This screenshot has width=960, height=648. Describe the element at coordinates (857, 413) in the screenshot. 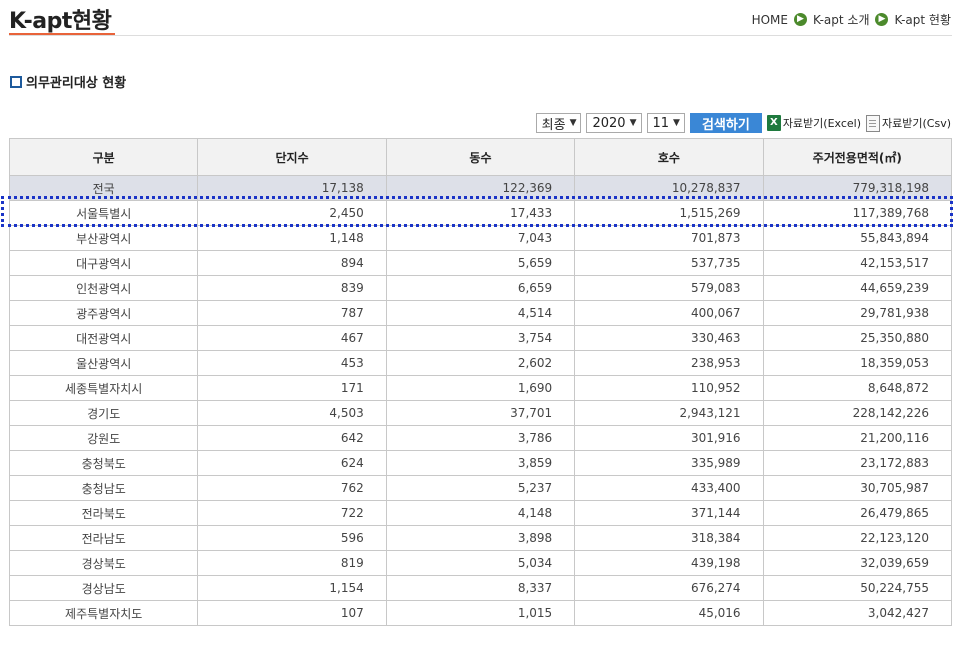

I see `table-cell: 228,142,226` at that location.